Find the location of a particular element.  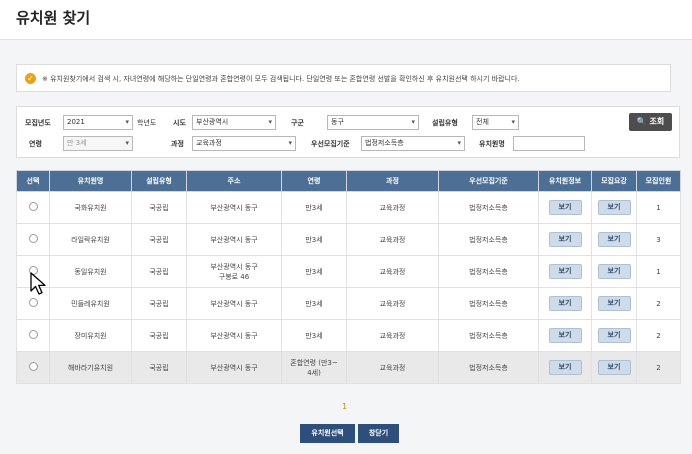

district-select: 동구 ▾ is located at coordinates (373, 122).